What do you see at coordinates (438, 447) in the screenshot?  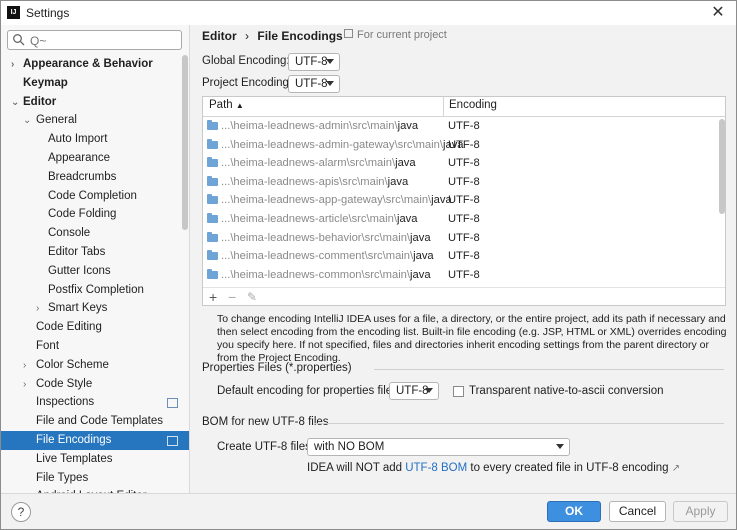 I see `bom-select: with NO BOM` at bounding box center [438, 447].